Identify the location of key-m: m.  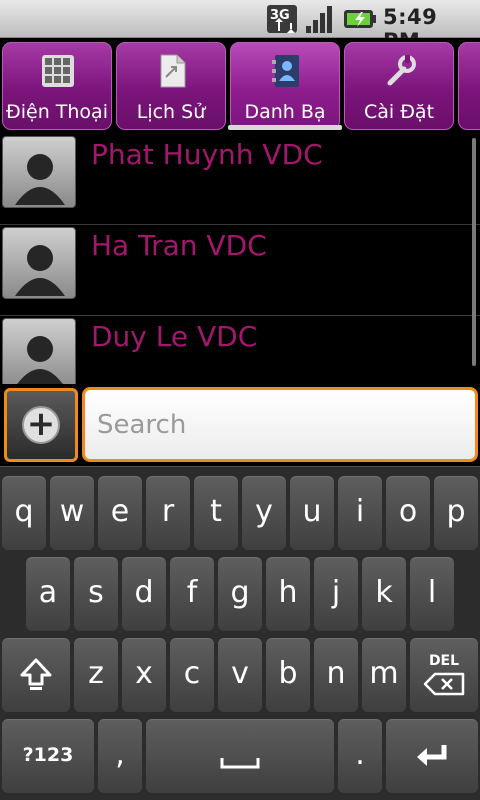
(384, 675).